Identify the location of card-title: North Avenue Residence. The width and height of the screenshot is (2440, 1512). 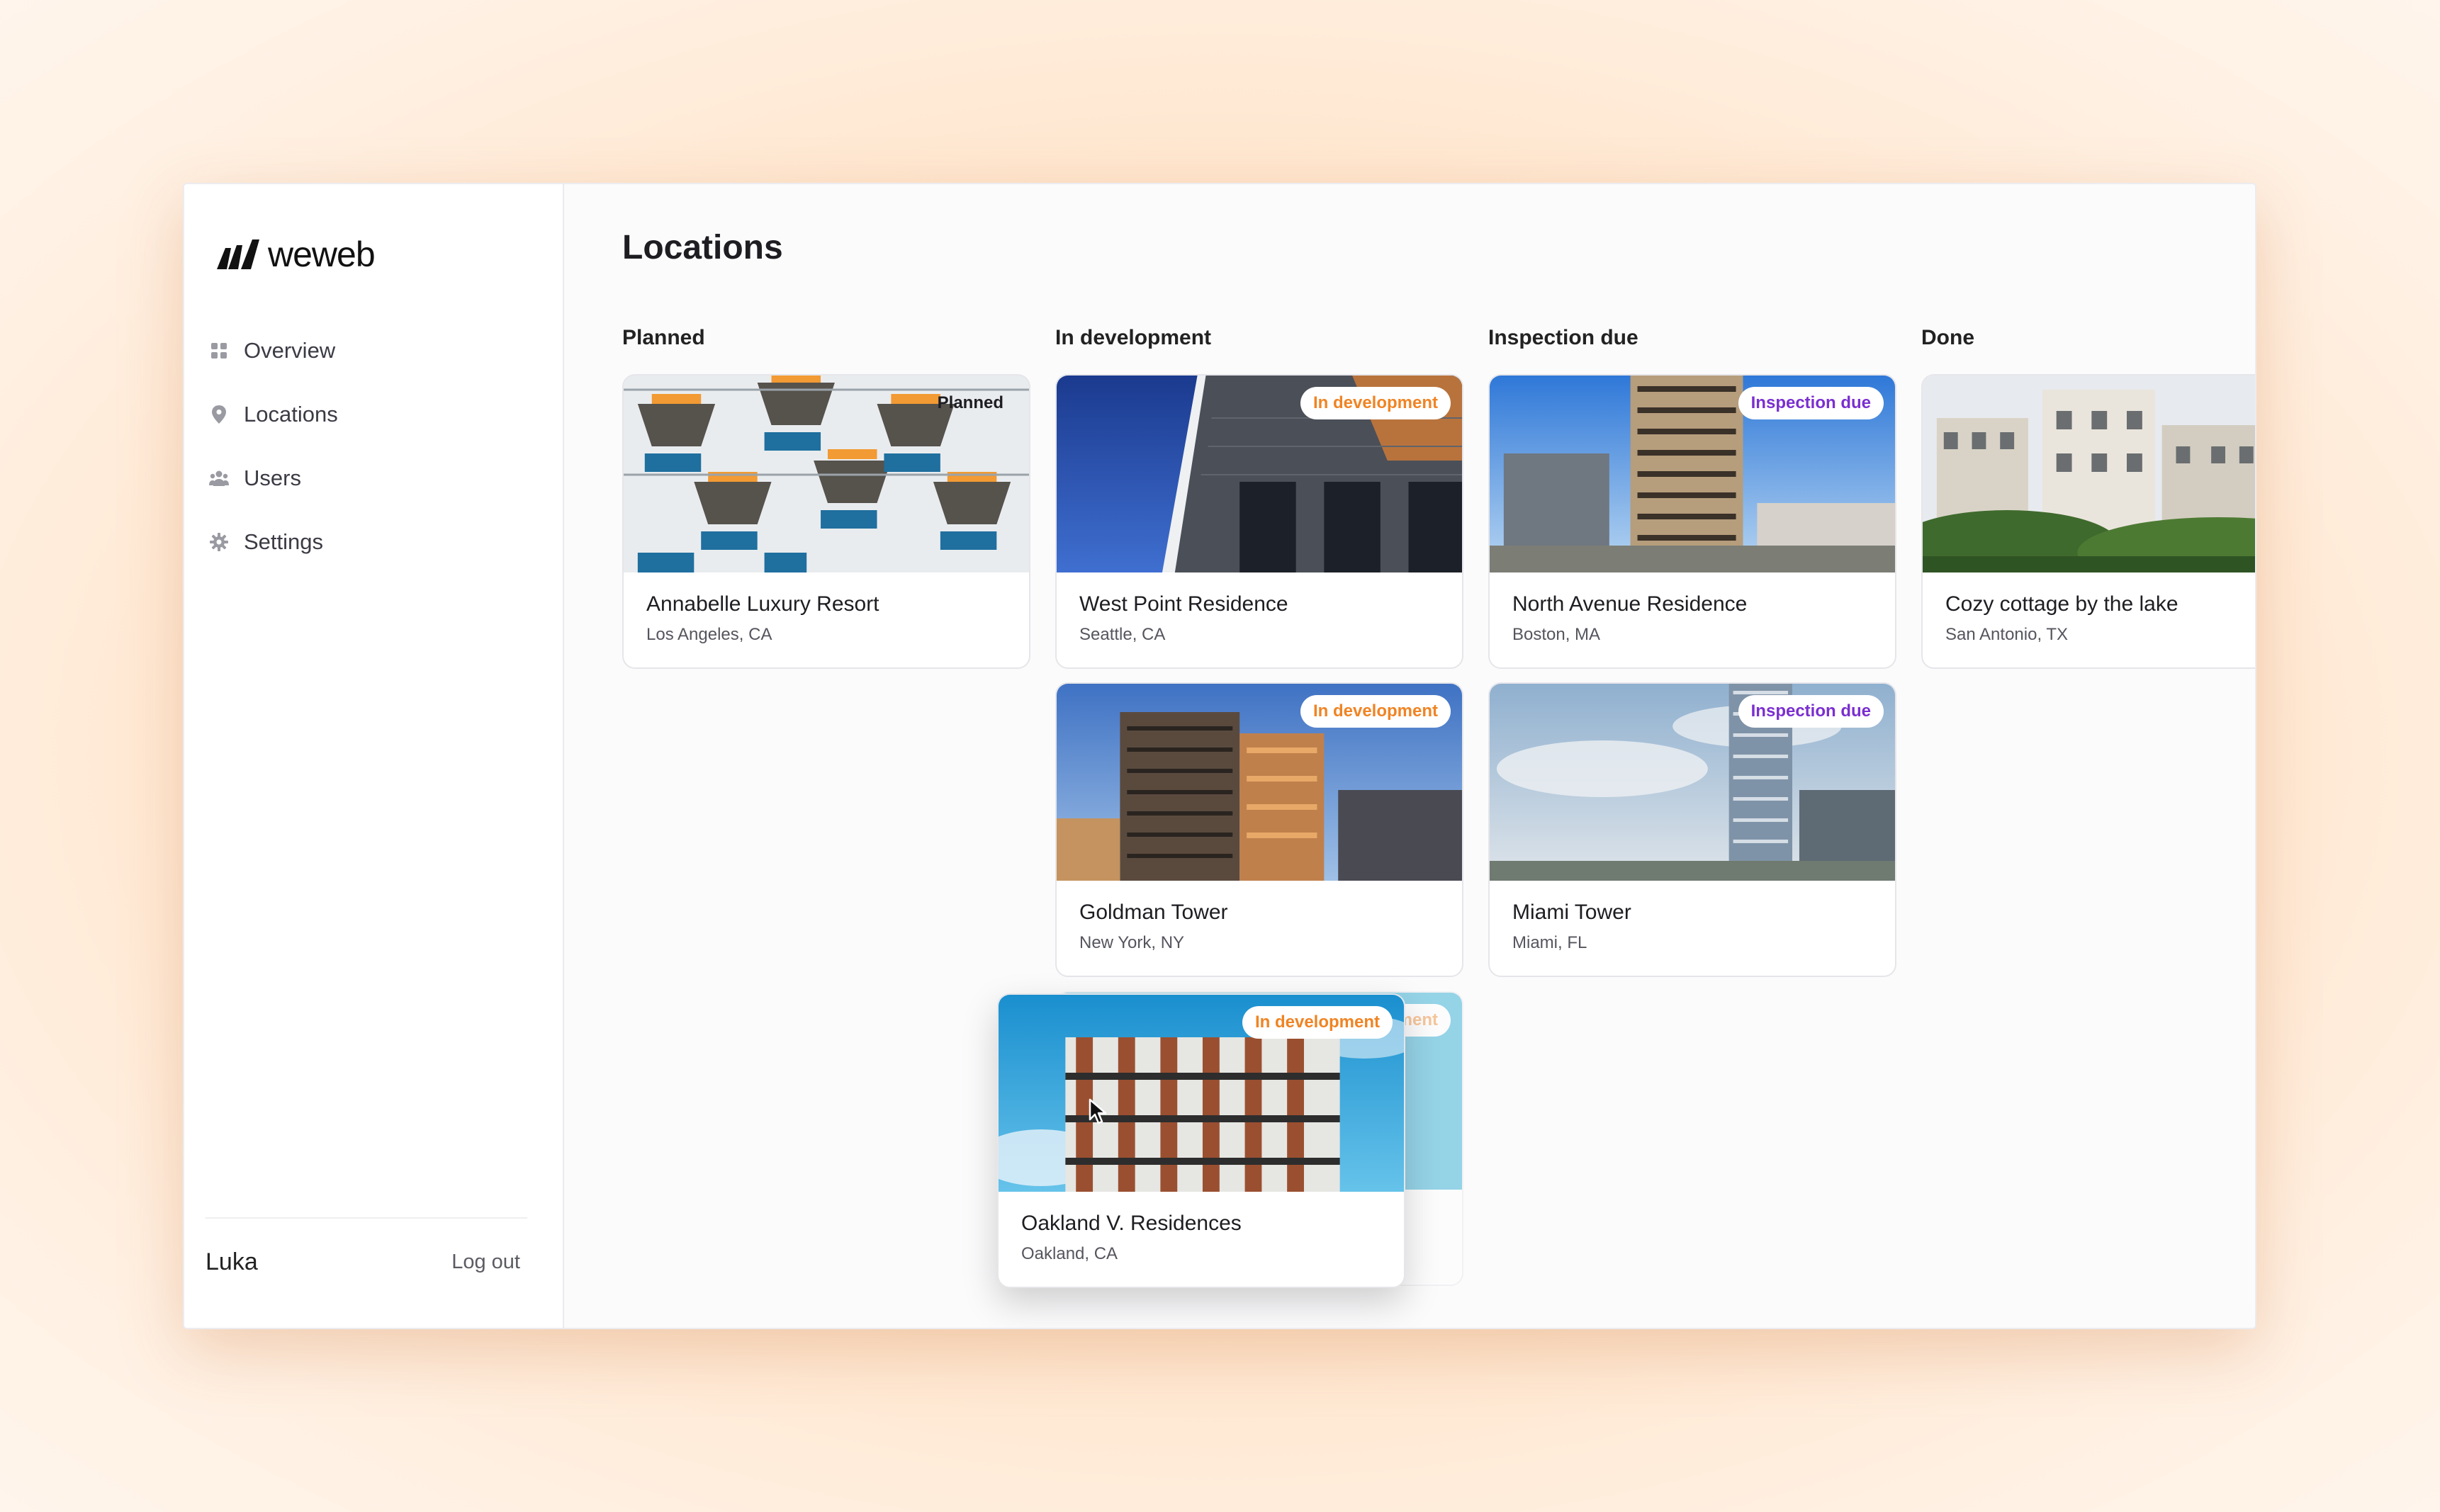
(1630, 604).